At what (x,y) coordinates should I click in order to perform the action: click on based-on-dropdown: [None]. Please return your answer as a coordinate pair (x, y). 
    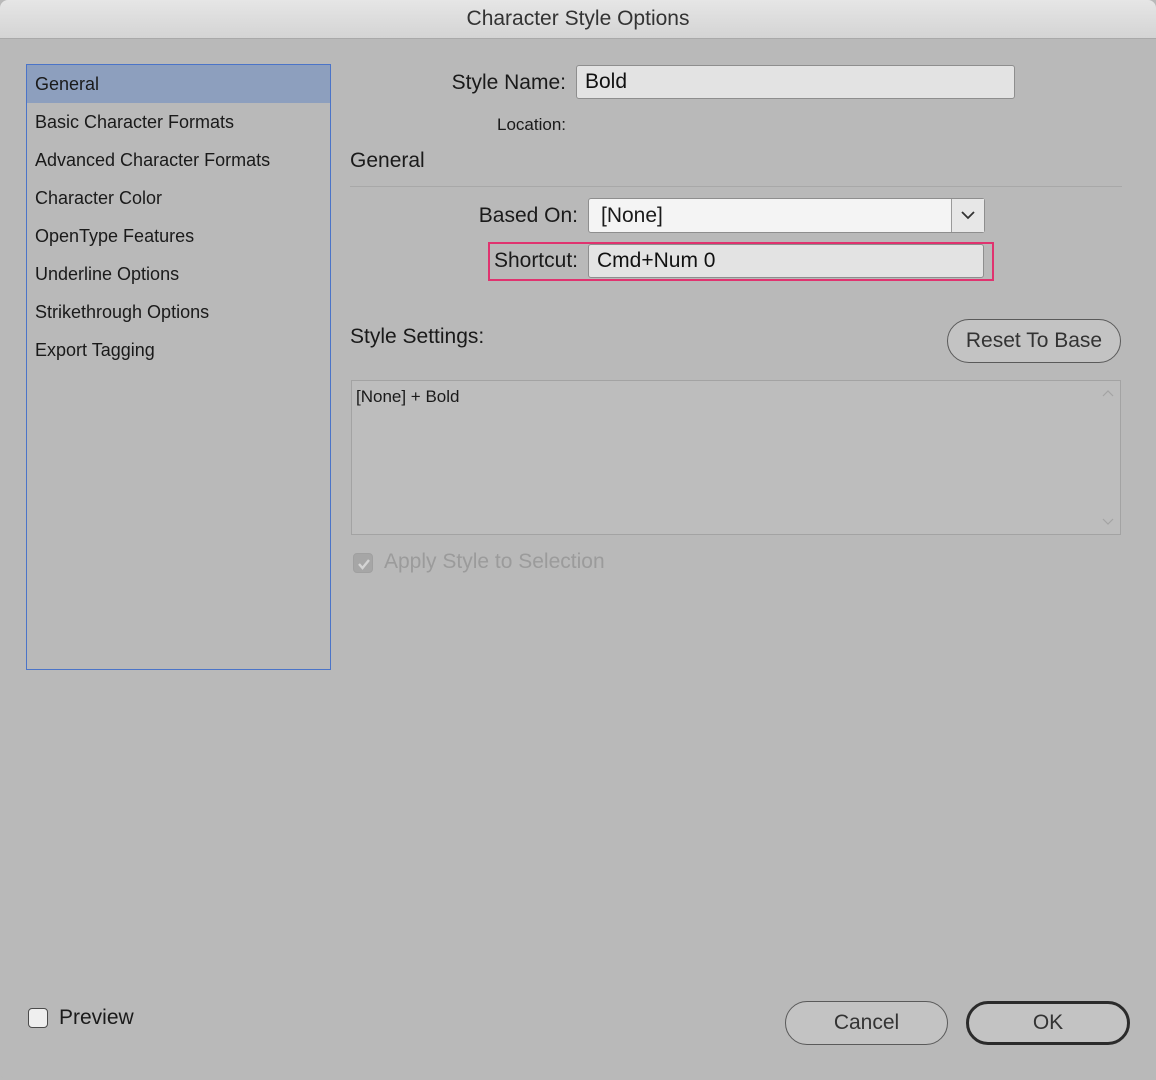
    Looking at the image, I should click on (786, 215).